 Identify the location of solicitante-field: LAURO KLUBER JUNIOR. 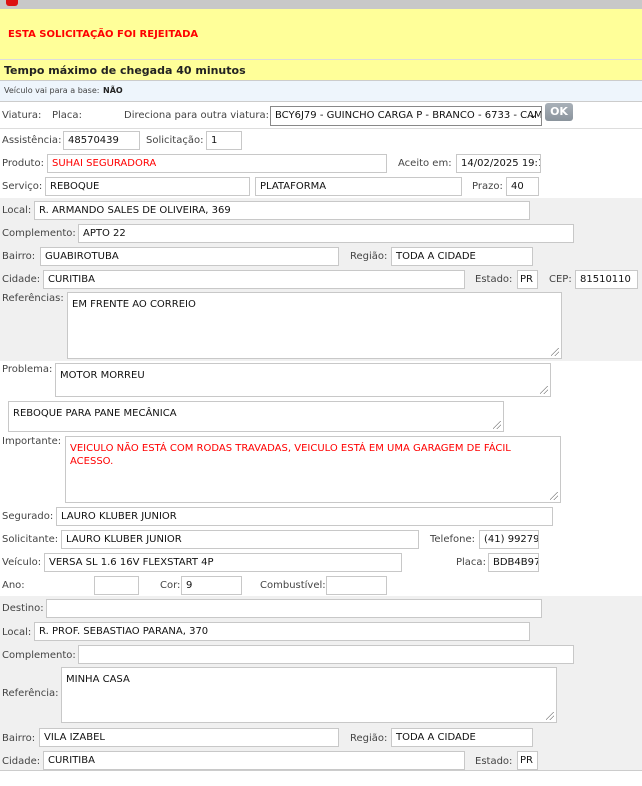
(240, 539).